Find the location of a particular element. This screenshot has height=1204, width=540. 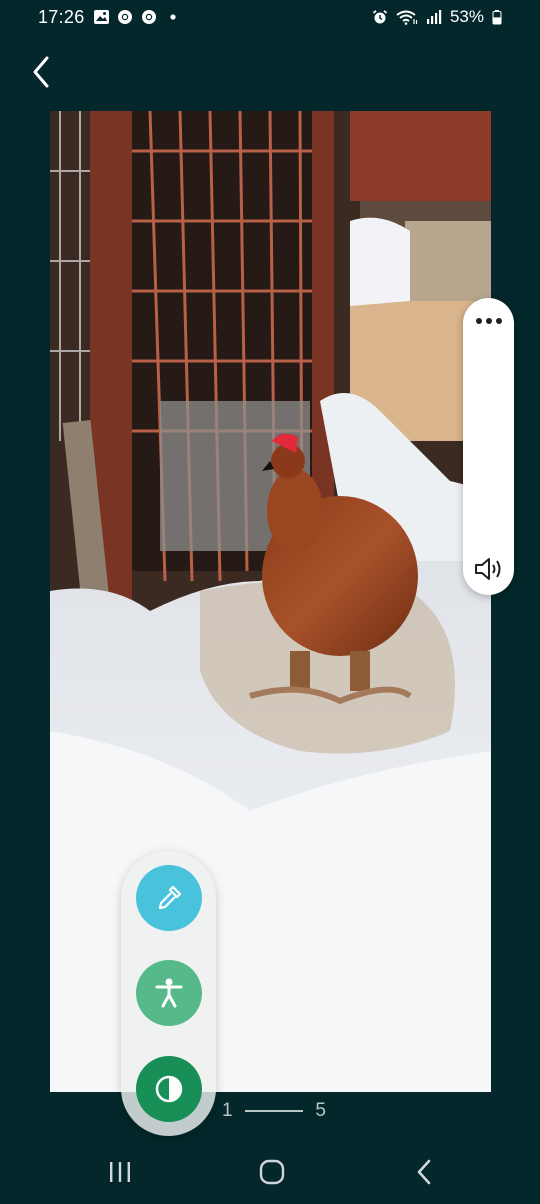

volume-icon is located at coordinates (487, 569).